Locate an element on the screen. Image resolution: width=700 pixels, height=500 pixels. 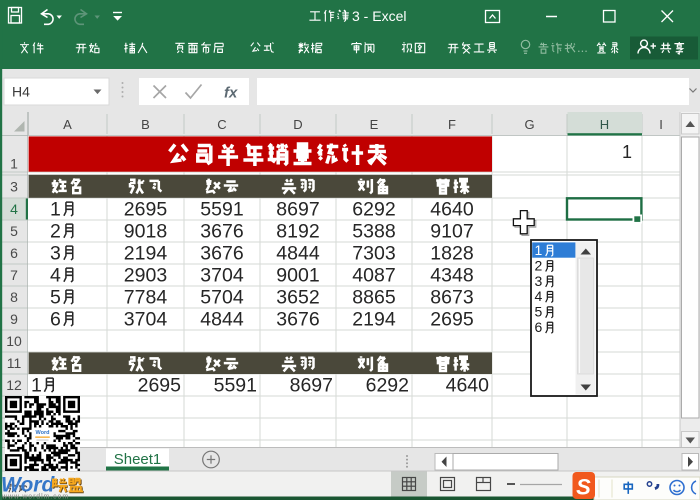
svg-text: Word is located at coordinates (43, 433).